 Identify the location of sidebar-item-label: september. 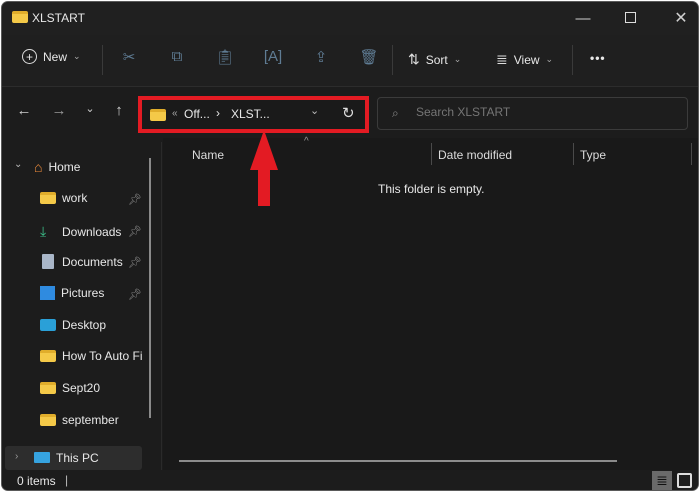
(90, 420).